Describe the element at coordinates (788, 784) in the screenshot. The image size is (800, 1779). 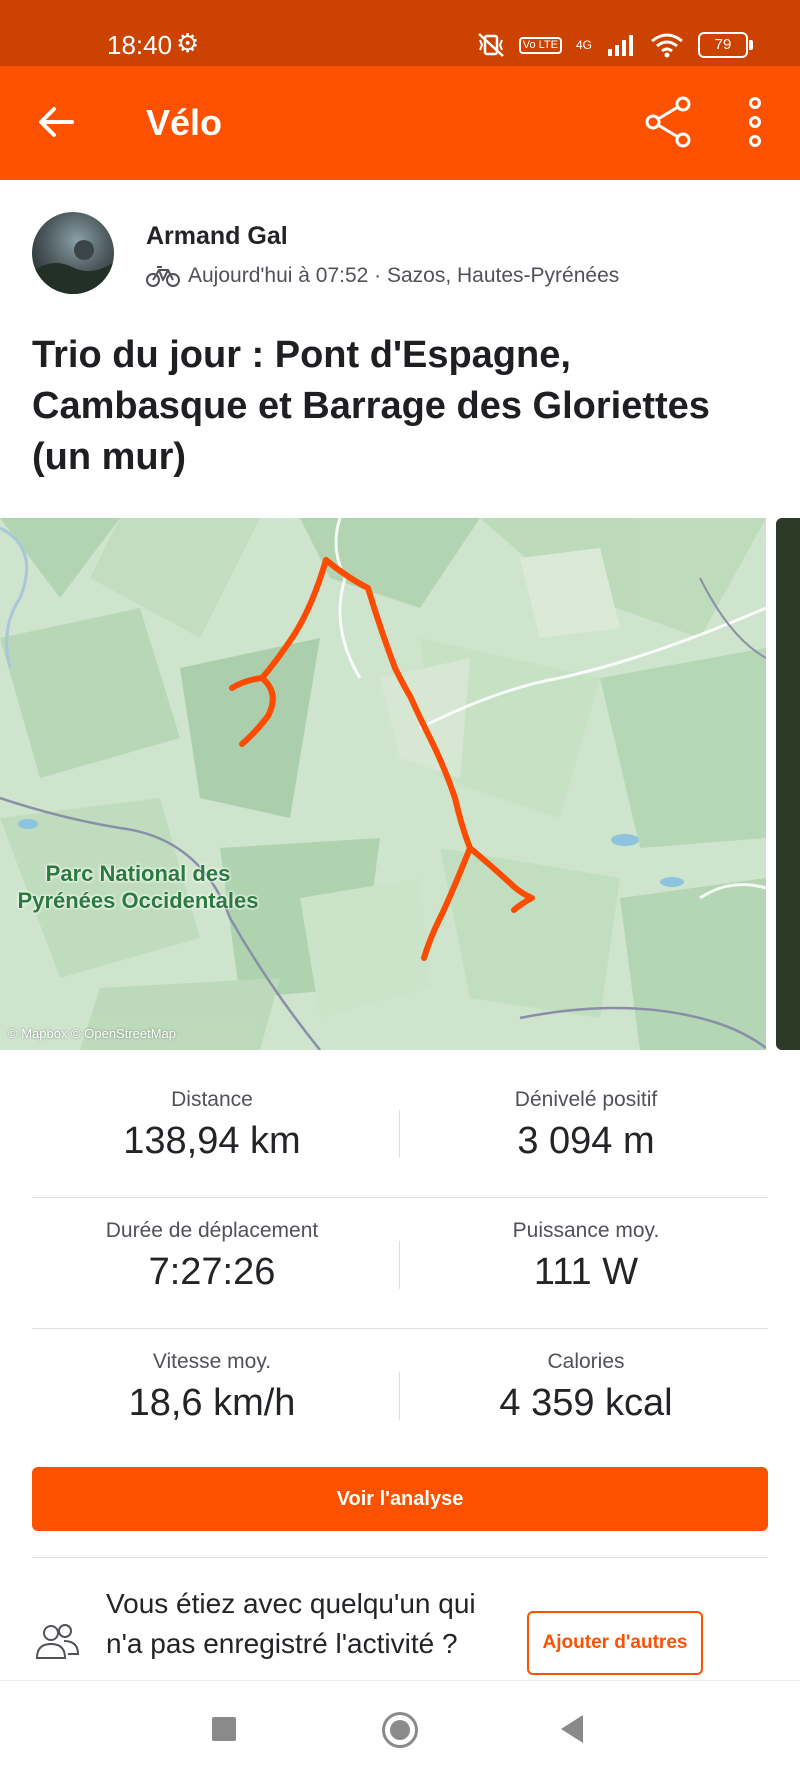
I see `next-photo-peek` at that location.